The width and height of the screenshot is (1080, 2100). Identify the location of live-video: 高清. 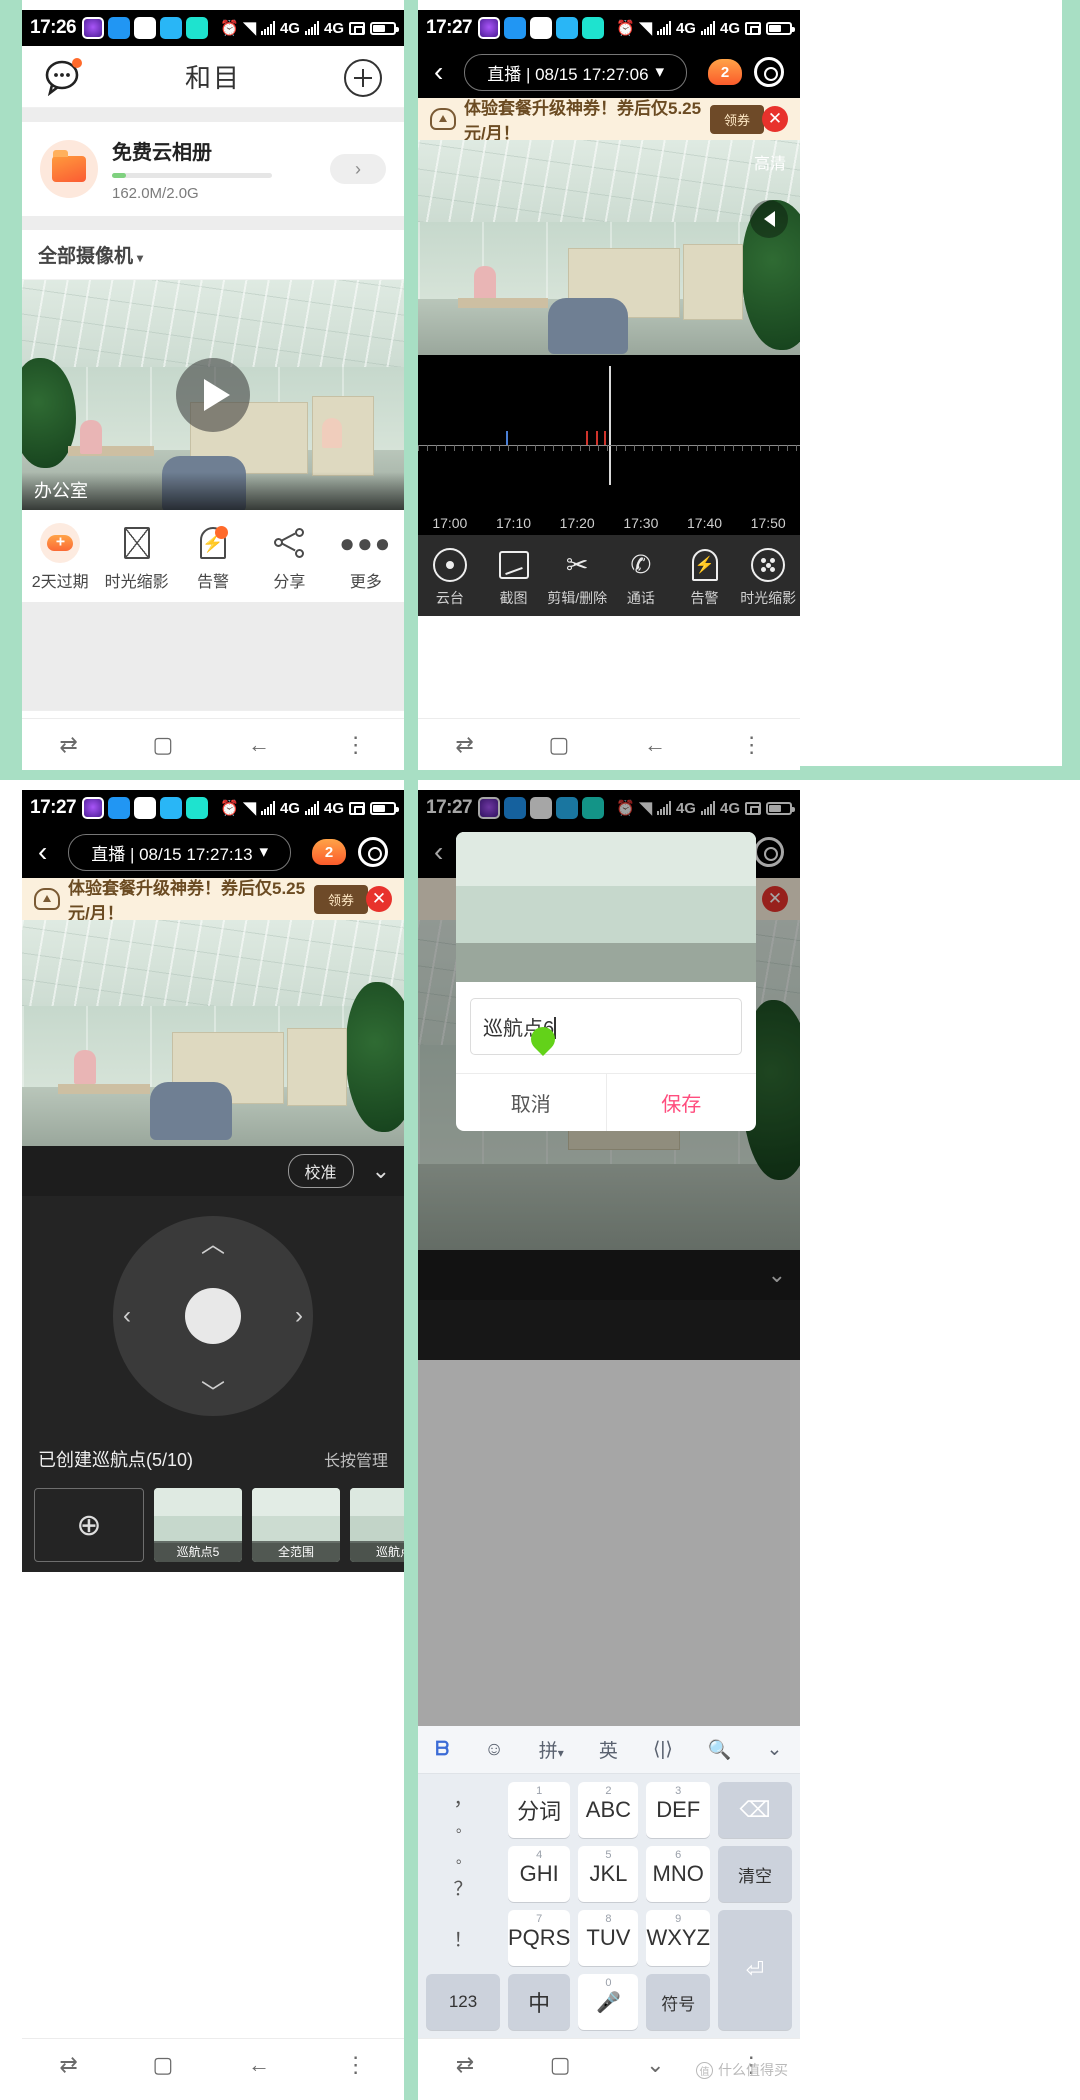
(609, 247).